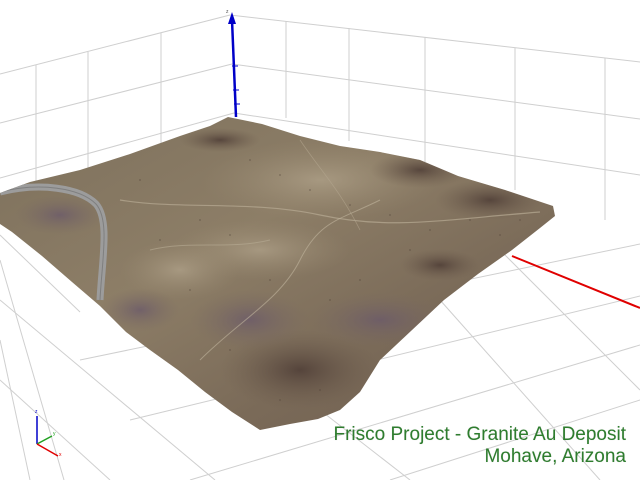  What do you see at coordinates (36, 412) in the screenshot?
I see `triad-z-label: z` at bounding box center [36, 412].